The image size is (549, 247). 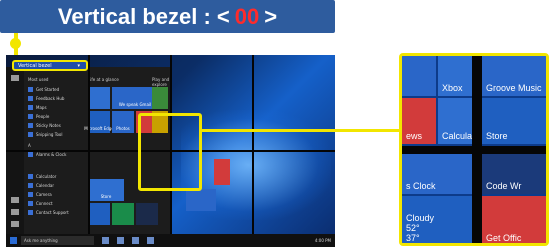 What do you see at coordinates (143, 16) in the screenshot?
I see `bezel-setting-label: Vertical bezel : <` at bounding box center [143, 16].